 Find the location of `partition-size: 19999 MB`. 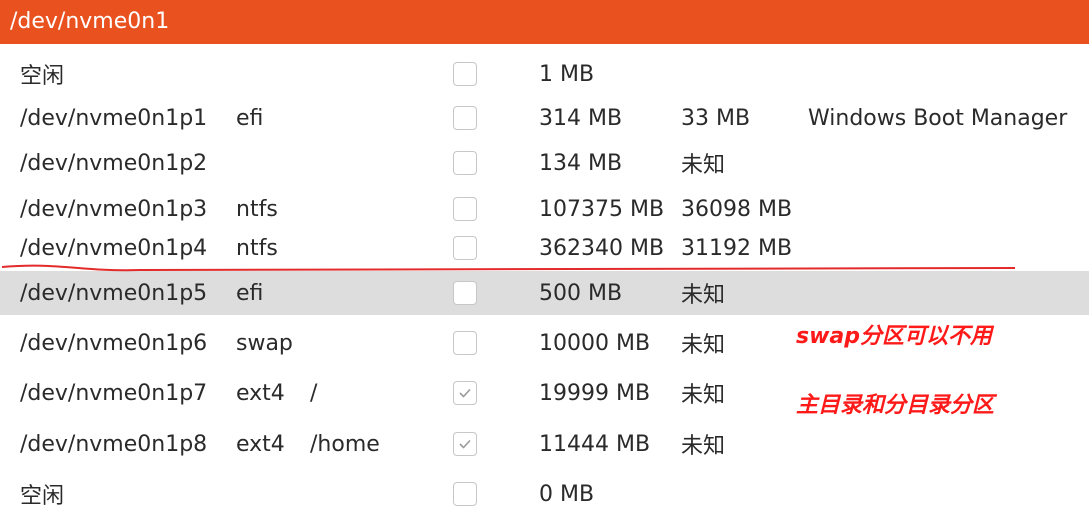

partition-size: 19999 MB is located at coordinates (595, 393).